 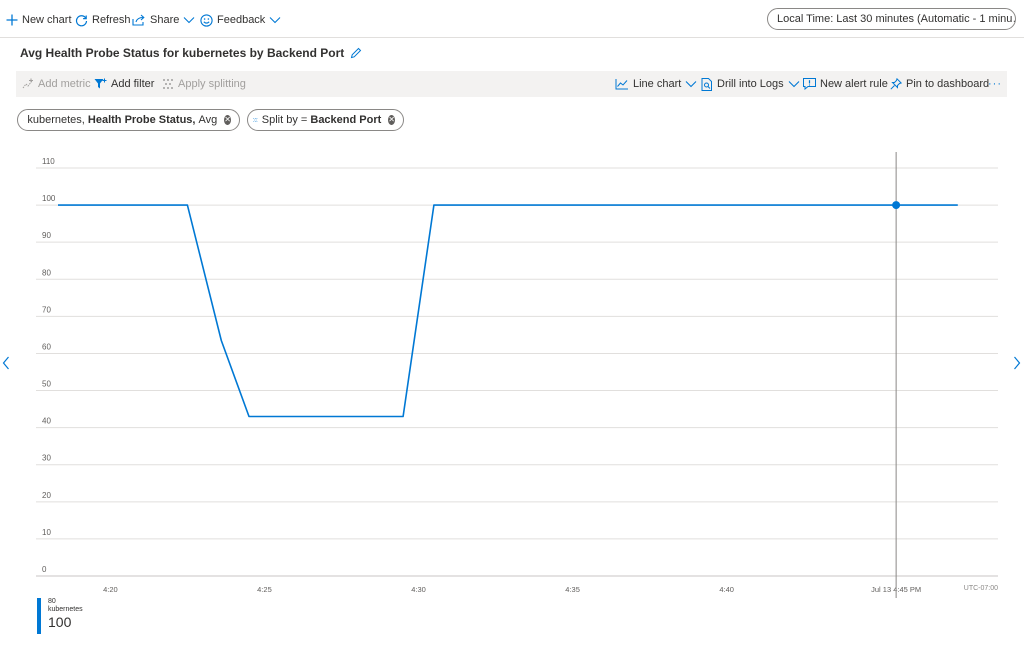 I want to click on more-options-button: ···, so click(x=995, y=84).